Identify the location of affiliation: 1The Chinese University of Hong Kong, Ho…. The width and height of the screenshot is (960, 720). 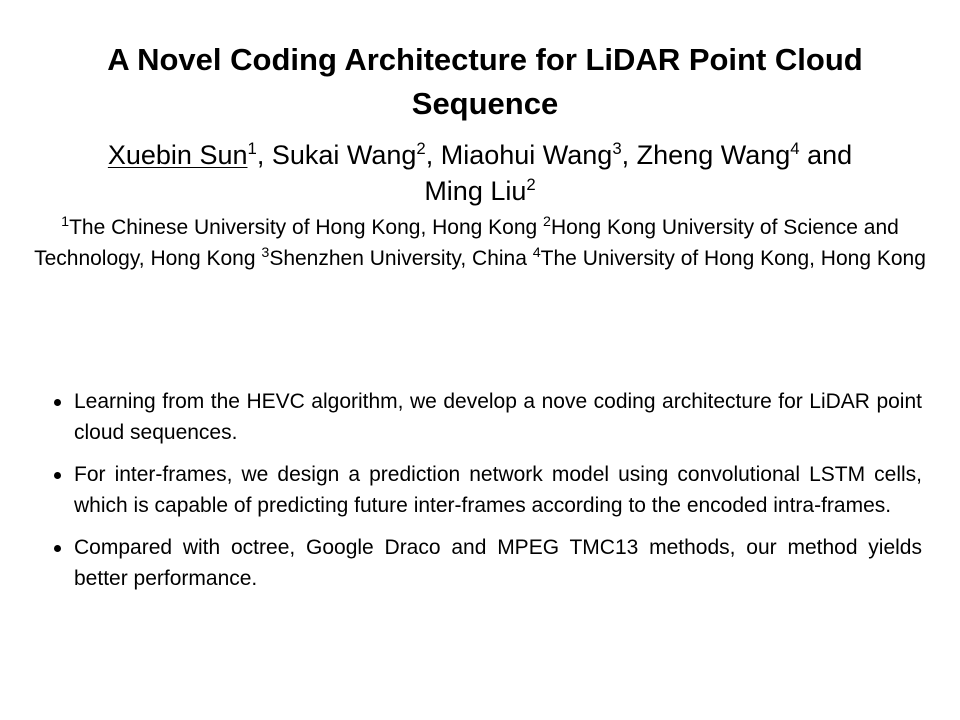
(302, 226).